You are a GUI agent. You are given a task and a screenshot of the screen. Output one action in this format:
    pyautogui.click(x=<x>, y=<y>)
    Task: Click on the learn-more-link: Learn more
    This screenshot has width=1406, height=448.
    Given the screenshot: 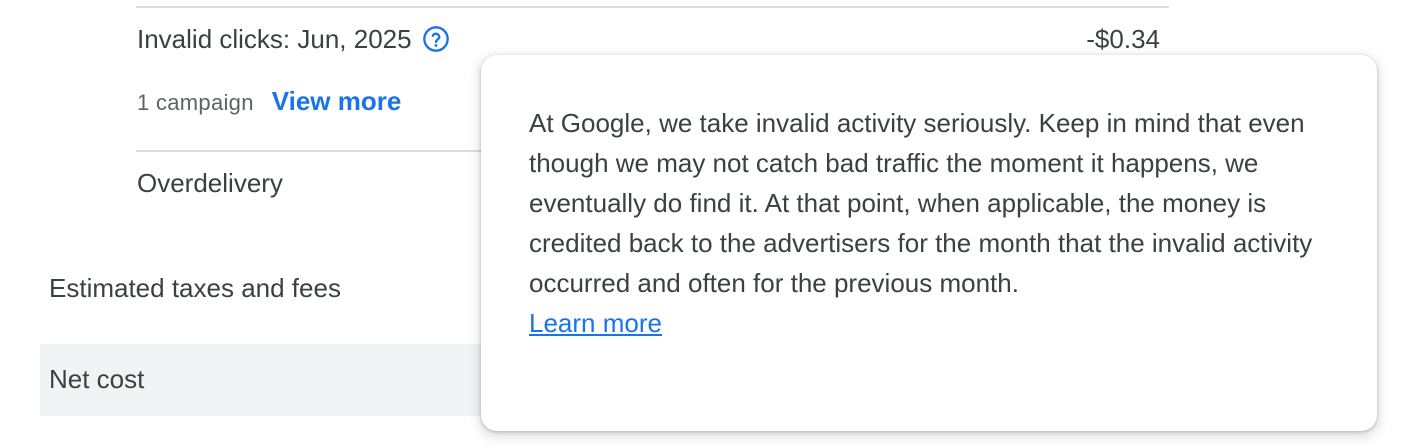 What is the action you would take?
    pyautogui.click(x=595, y=323)
    